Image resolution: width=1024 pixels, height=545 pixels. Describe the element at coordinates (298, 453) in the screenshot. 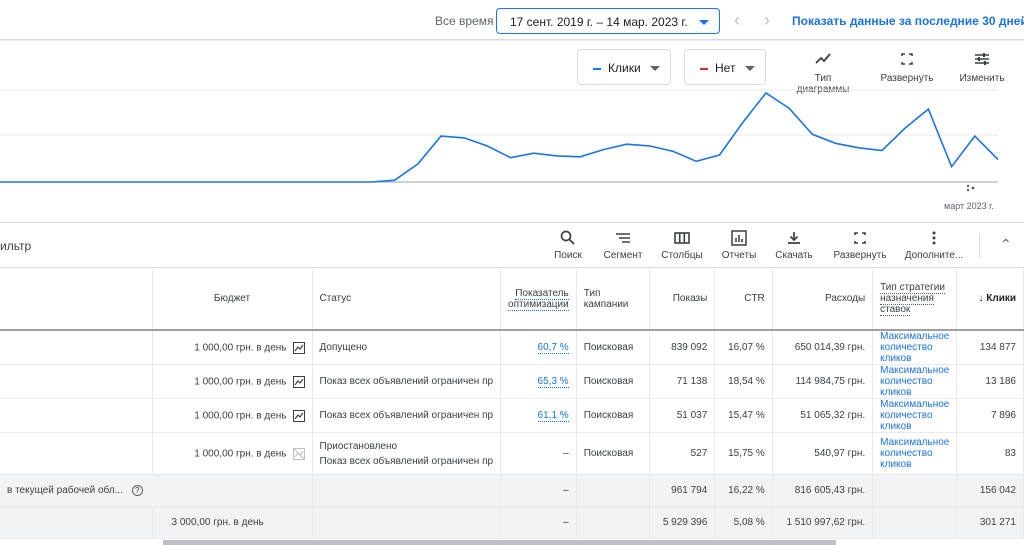

I see `budget-chart-disabled-icon` at that location.